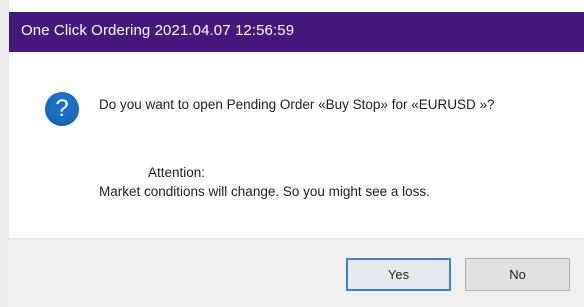 The image size is (584, 307). Describe the element at coordinates (158, 30) in the screenshot. I see `window-title: One Click Ordering 2021.04.07 12:56:59` at that location.